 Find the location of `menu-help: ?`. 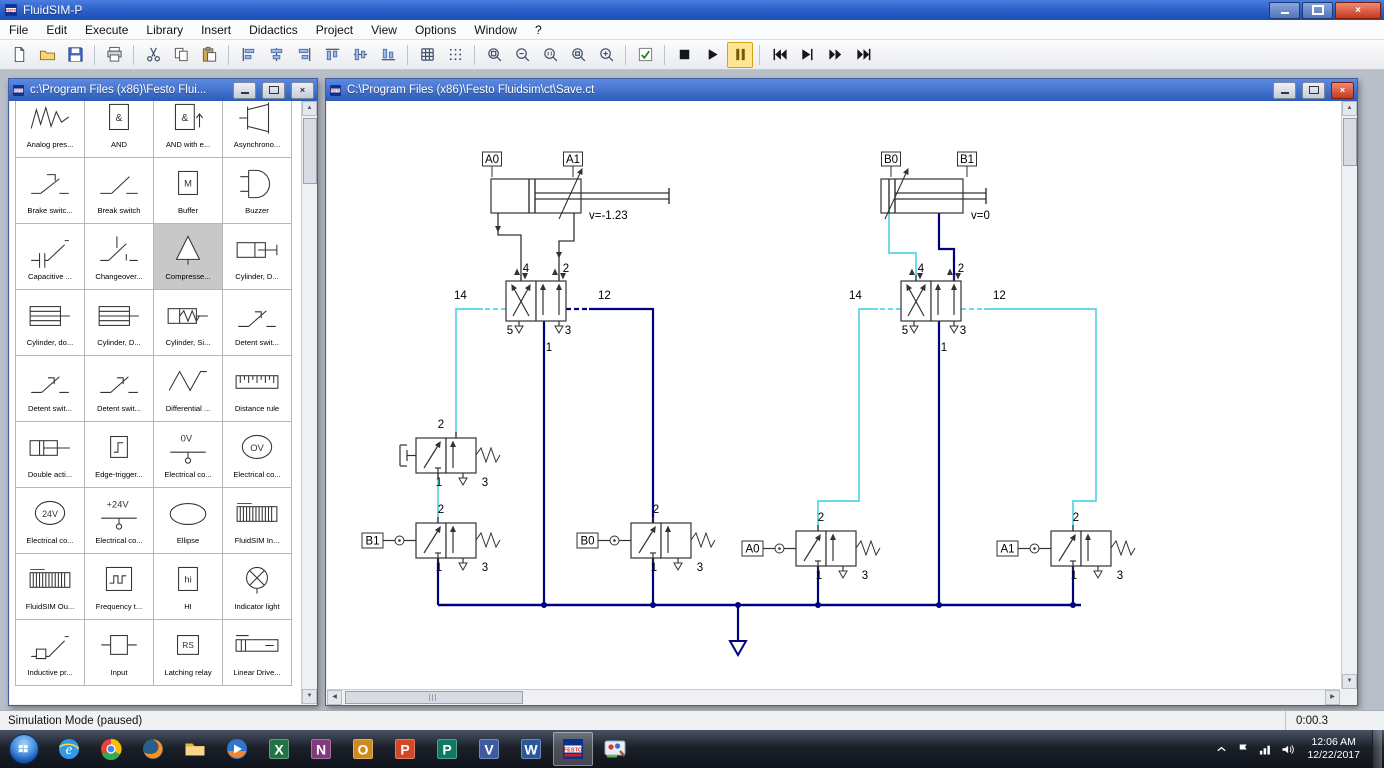

menu-help: ? is located at coordinates (538, 30).